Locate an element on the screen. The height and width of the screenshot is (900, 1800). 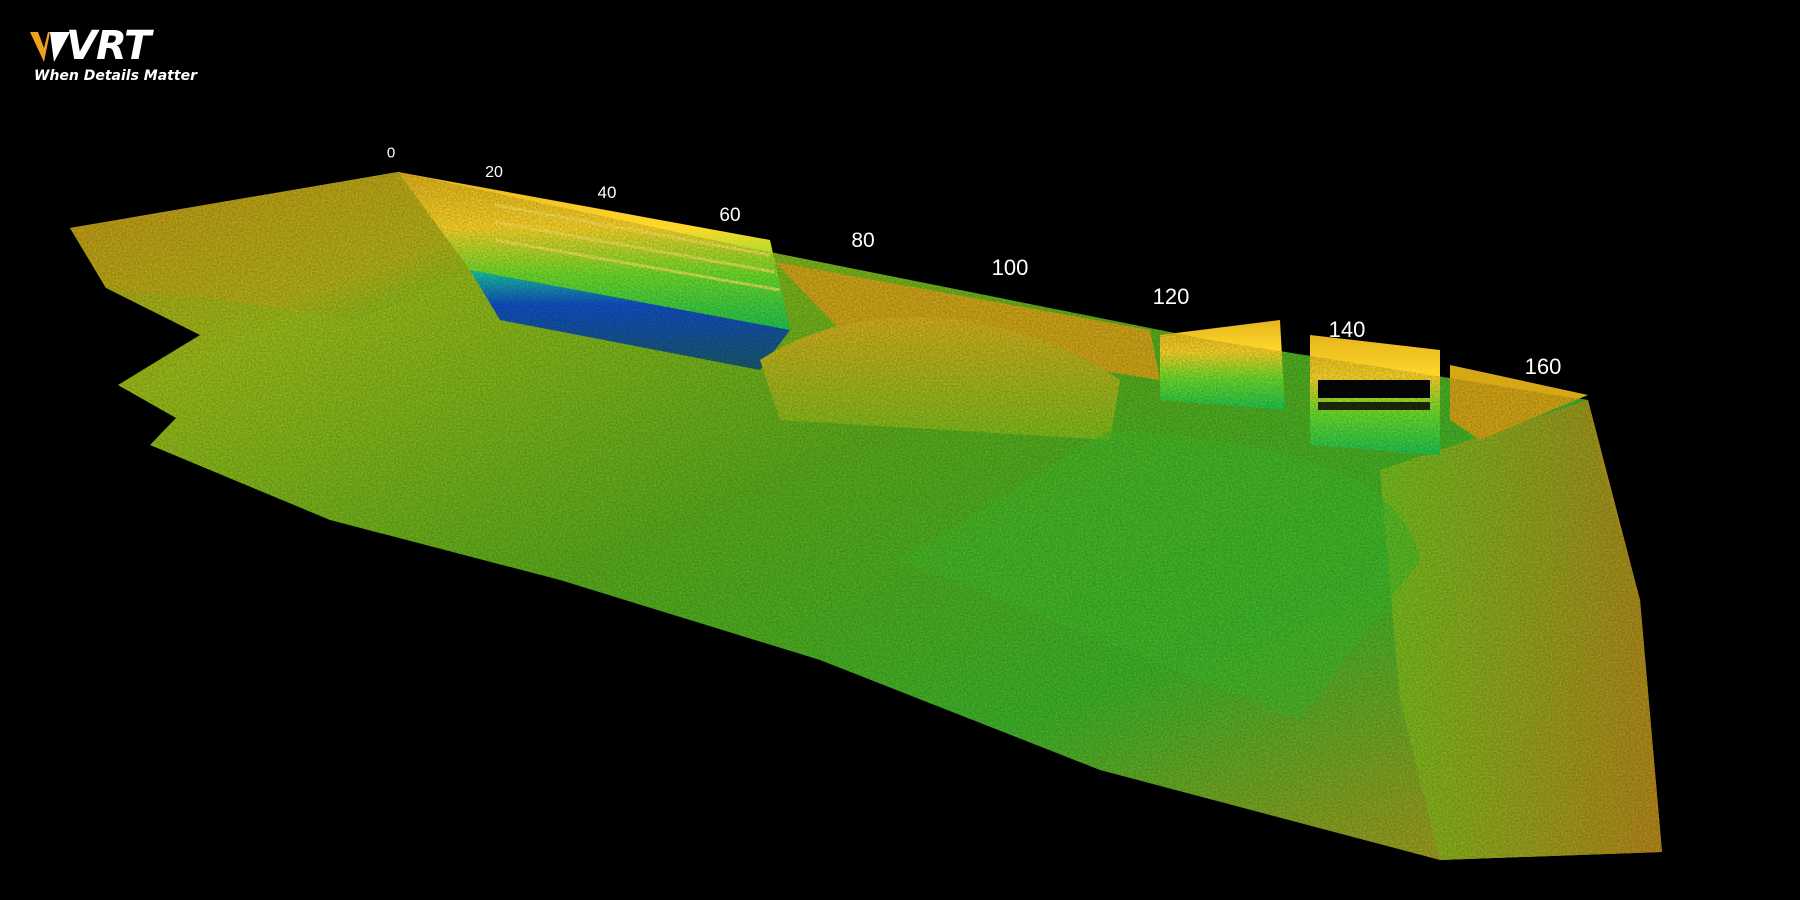
scale-label-80: 80 is located at coordinates (863, 240).